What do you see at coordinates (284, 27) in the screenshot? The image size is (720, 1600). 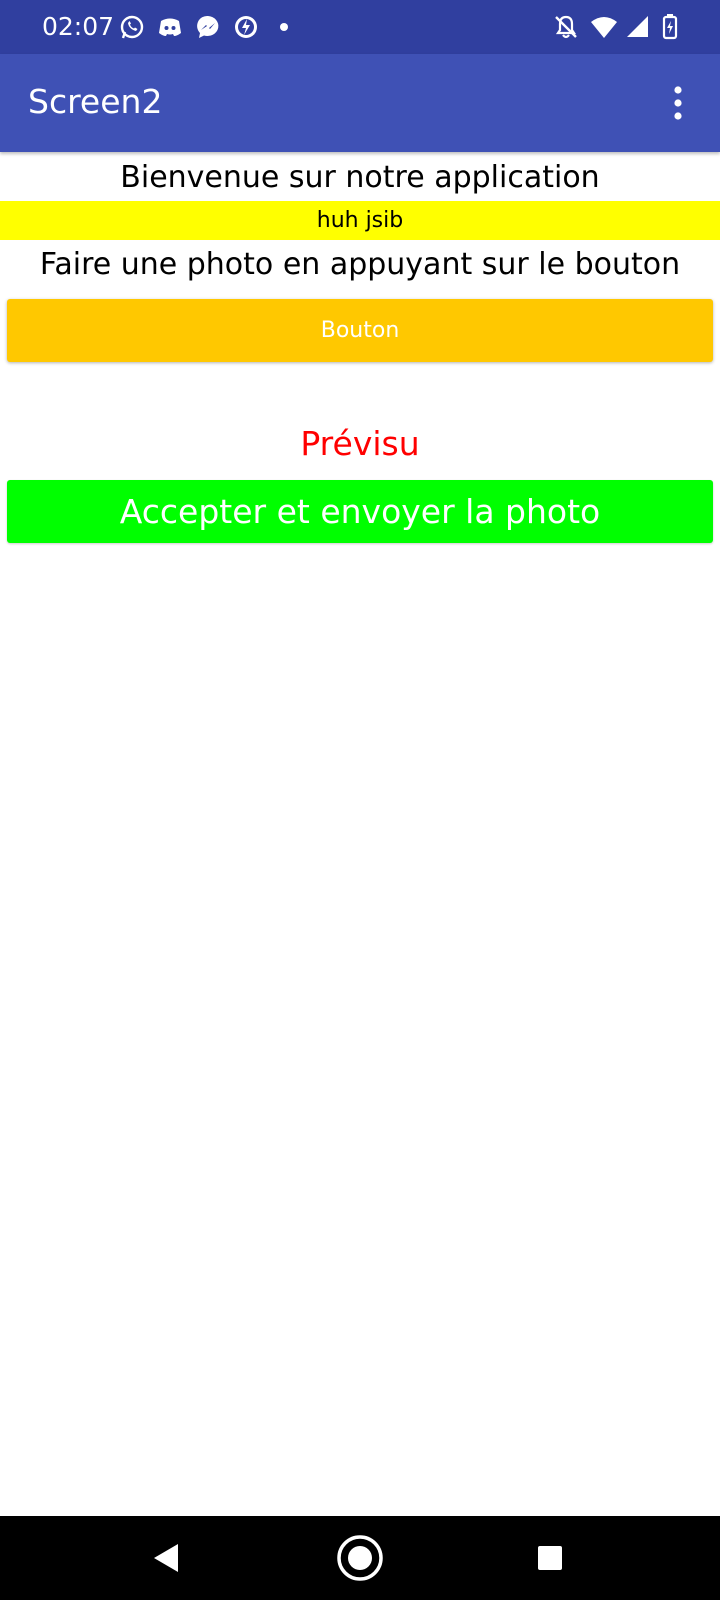 I see `dot-icon` at bounding box center [284, 27].